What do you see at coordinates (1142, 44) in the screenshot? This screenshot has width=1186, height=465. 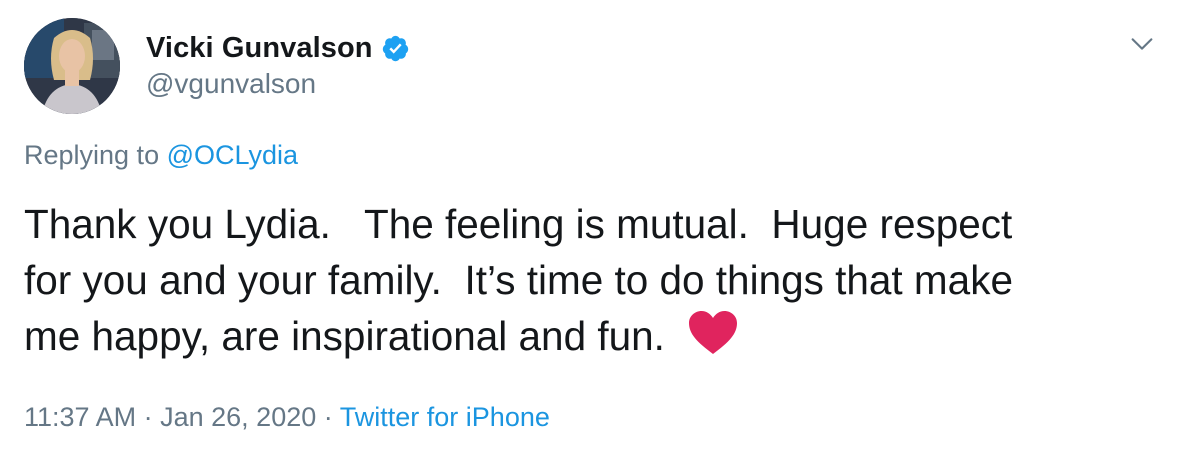 I see `chevron-down-icon` at bounding box center [1142, 44].